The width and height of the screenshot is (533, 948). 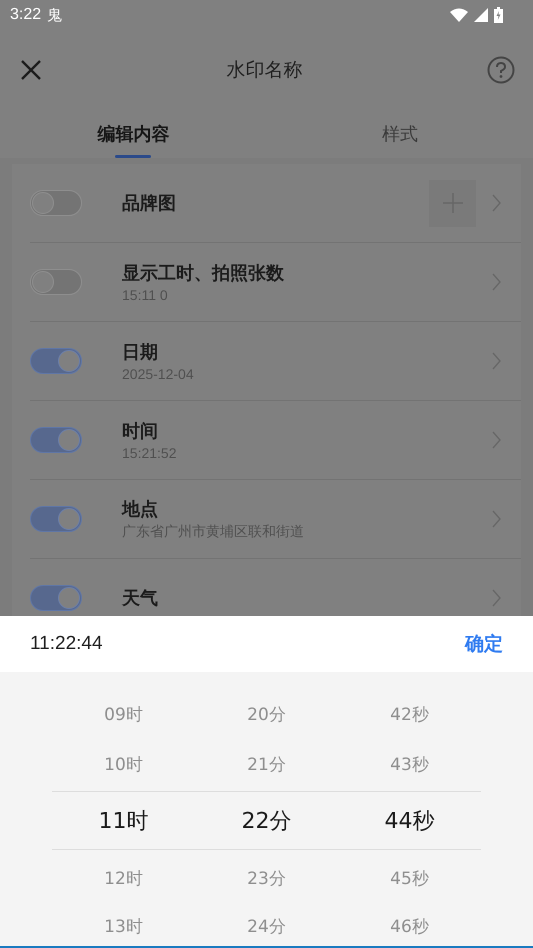 What do you see at coordinates (140, 598) in the screenshot?
I see `item-title: 天气` at bounding box center [140, 598].